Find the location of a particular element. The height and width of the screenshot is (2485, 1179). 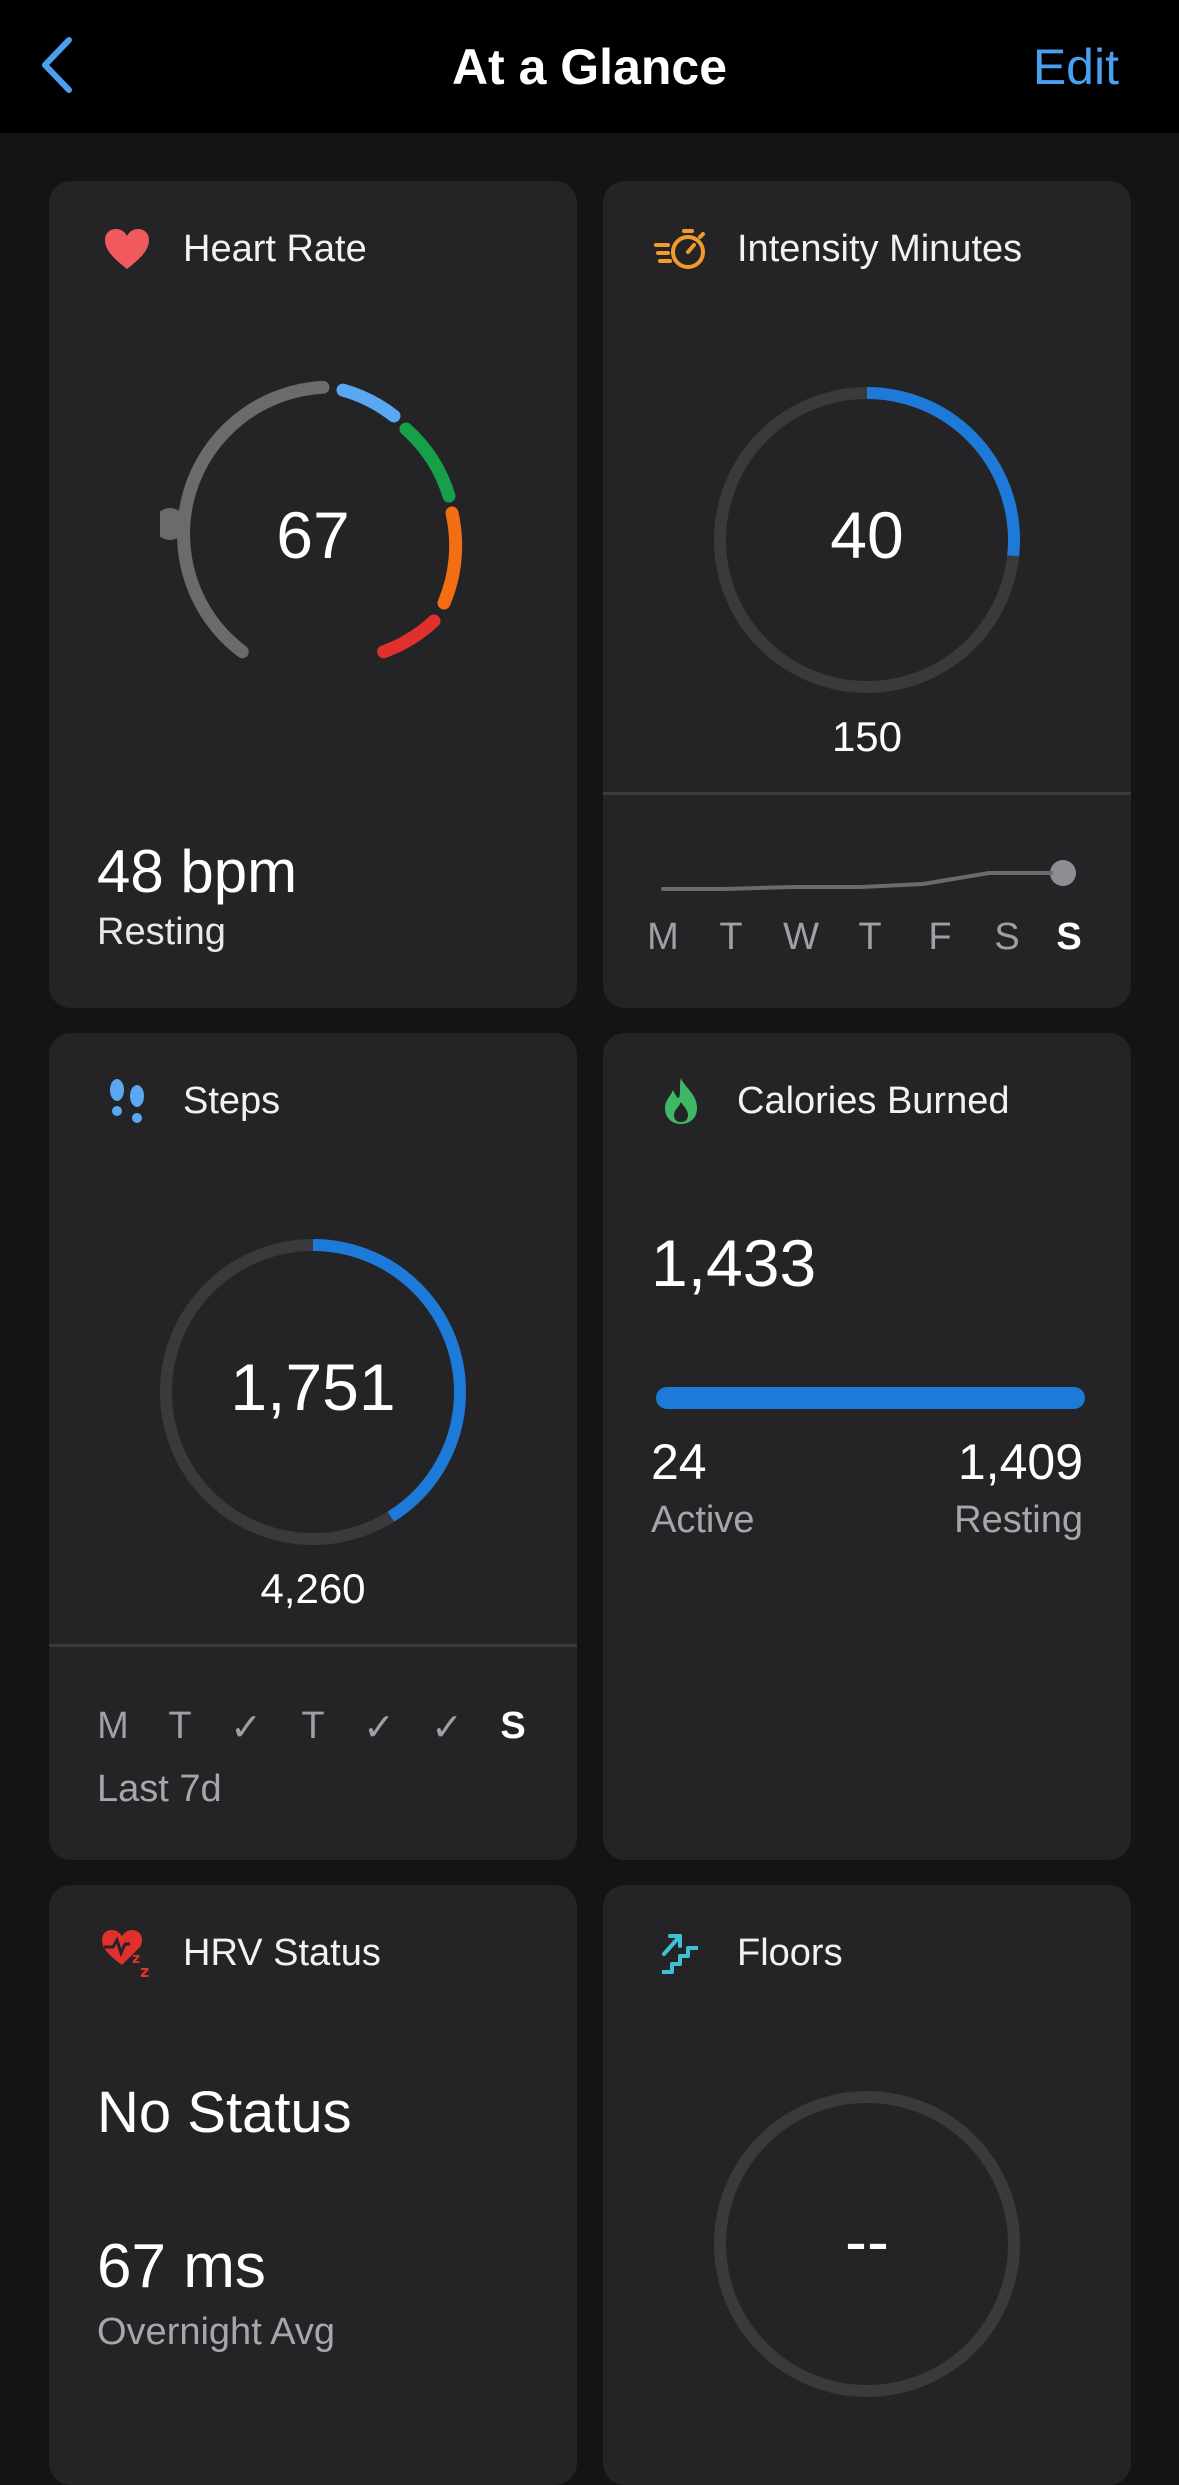

steps-card: Steps 1,751 4,260 M T ✓ T ✓ ✓ S Last 7d is located at coordinates (313, 1446).